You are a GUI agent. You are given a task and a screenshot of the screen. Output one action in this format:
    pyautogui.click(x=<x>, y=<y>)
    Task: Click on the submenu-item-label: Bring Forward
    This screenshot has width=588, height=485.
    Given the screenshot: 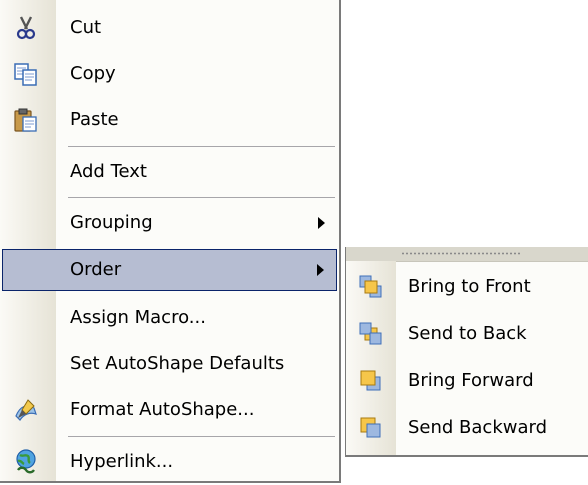 What is the action you would take?
    pyautogui.click(x=471, y=380)
    